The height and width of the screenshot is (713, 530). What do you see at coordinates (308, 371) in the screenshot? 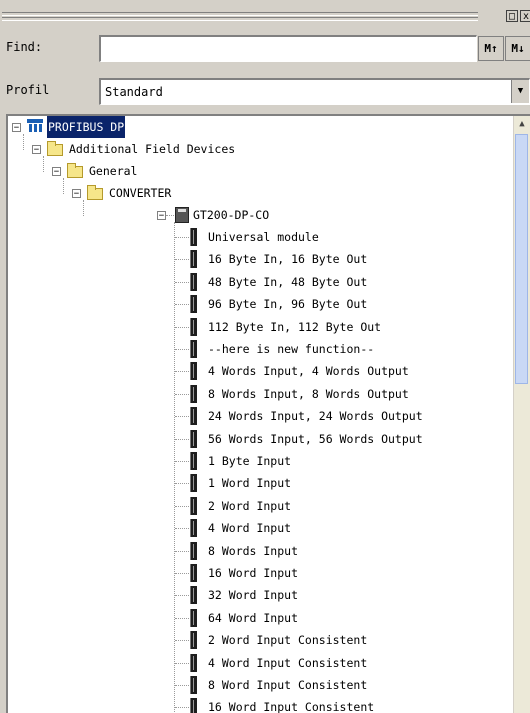
I see `module-label: 4 Words Input, 4 Words Output` at bounding box center [308, 371].